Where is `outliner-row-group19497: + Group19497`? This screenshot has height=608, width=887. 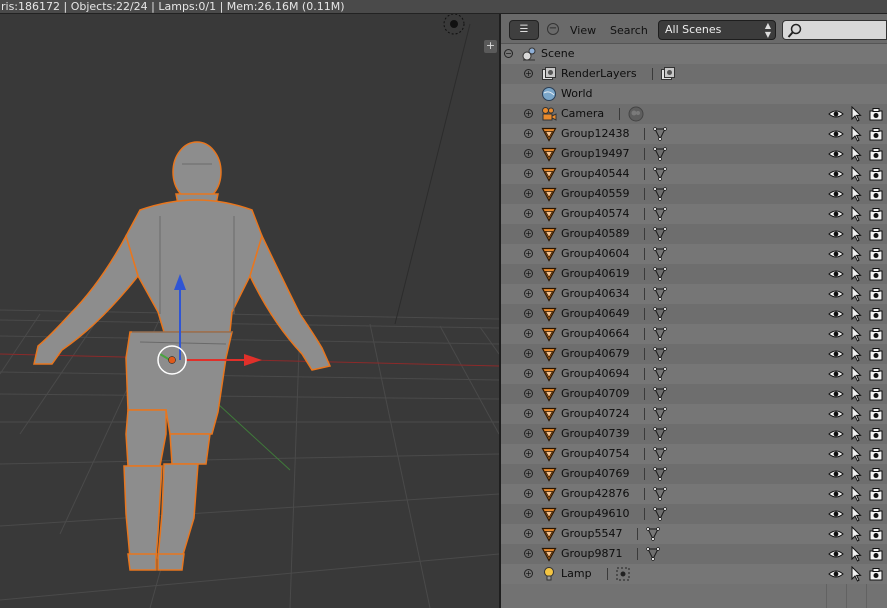 outliner-row-group19497: + Group19497 is located at coordinates (694, 154).